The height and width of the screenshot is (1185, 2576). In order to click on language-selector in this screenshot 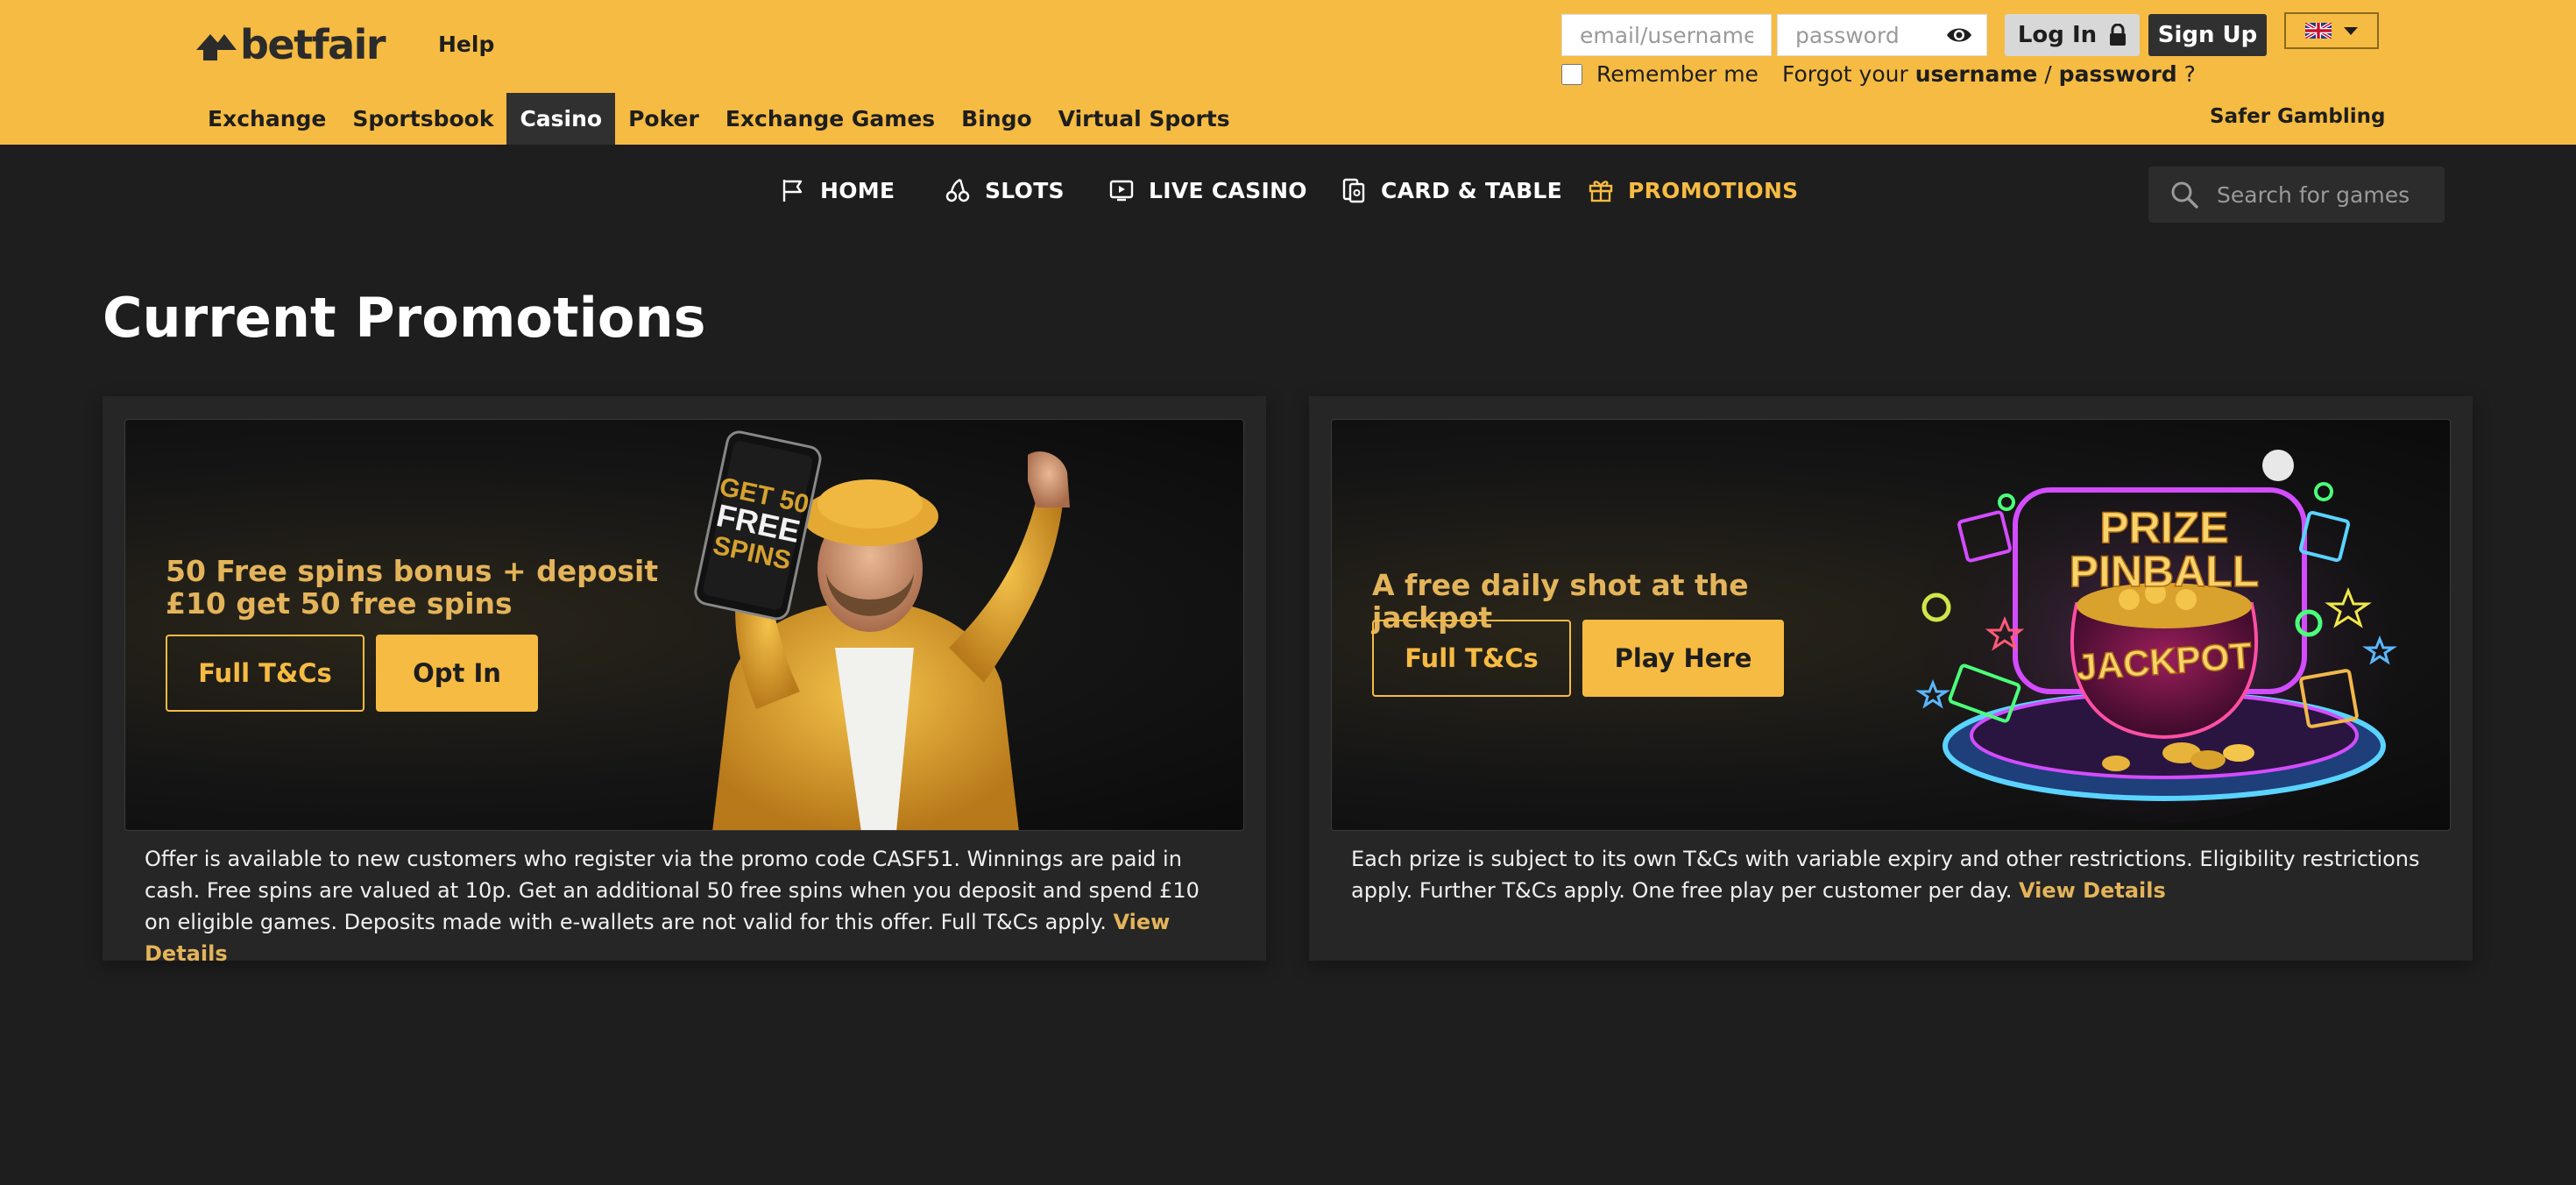, I will do `click(2331, 30)`.